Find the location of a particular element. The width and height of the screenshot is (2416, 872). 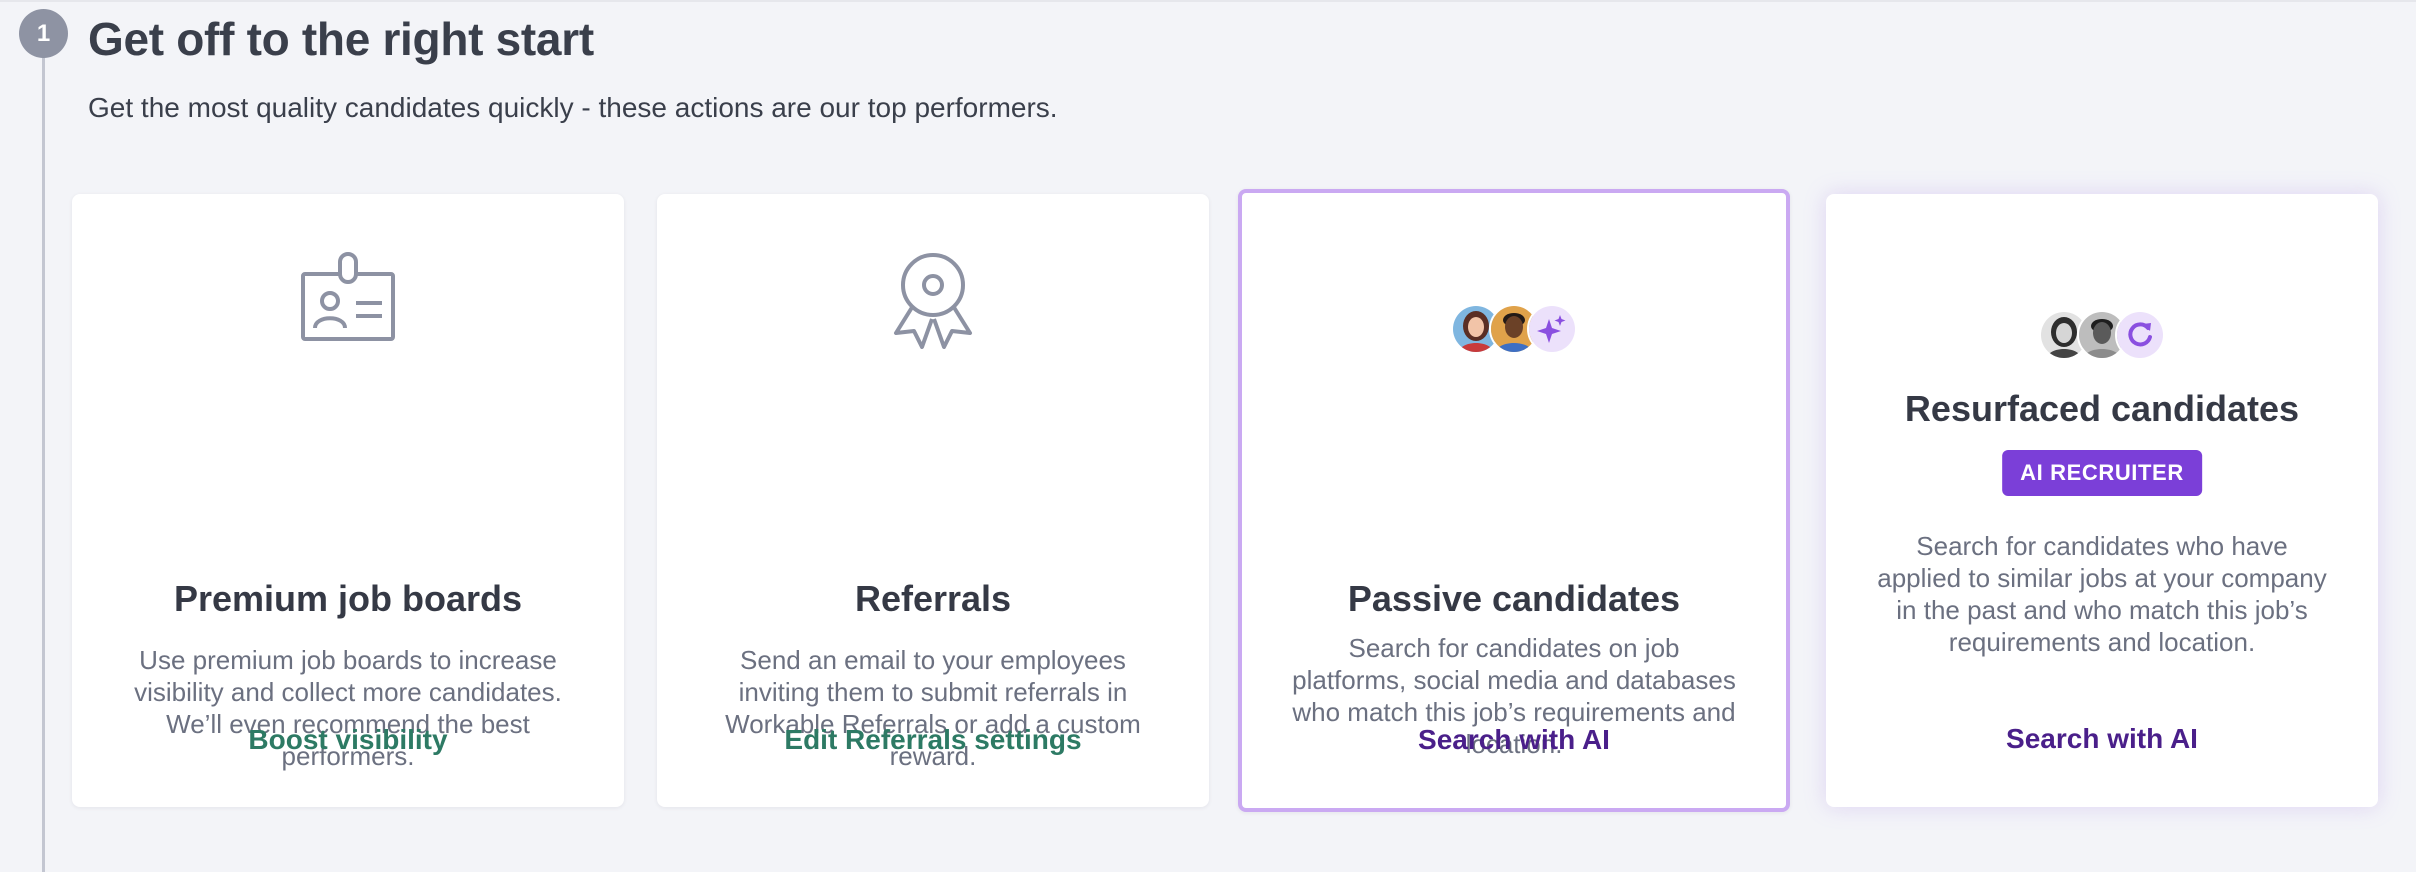

step-number-badge: 1 is located at coordinates (43, 33).